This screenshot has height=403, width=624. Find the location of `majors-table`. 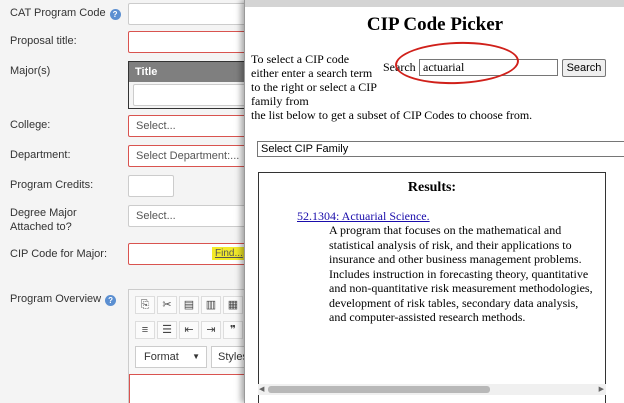

majors-table is located at coordinates (189, 85).